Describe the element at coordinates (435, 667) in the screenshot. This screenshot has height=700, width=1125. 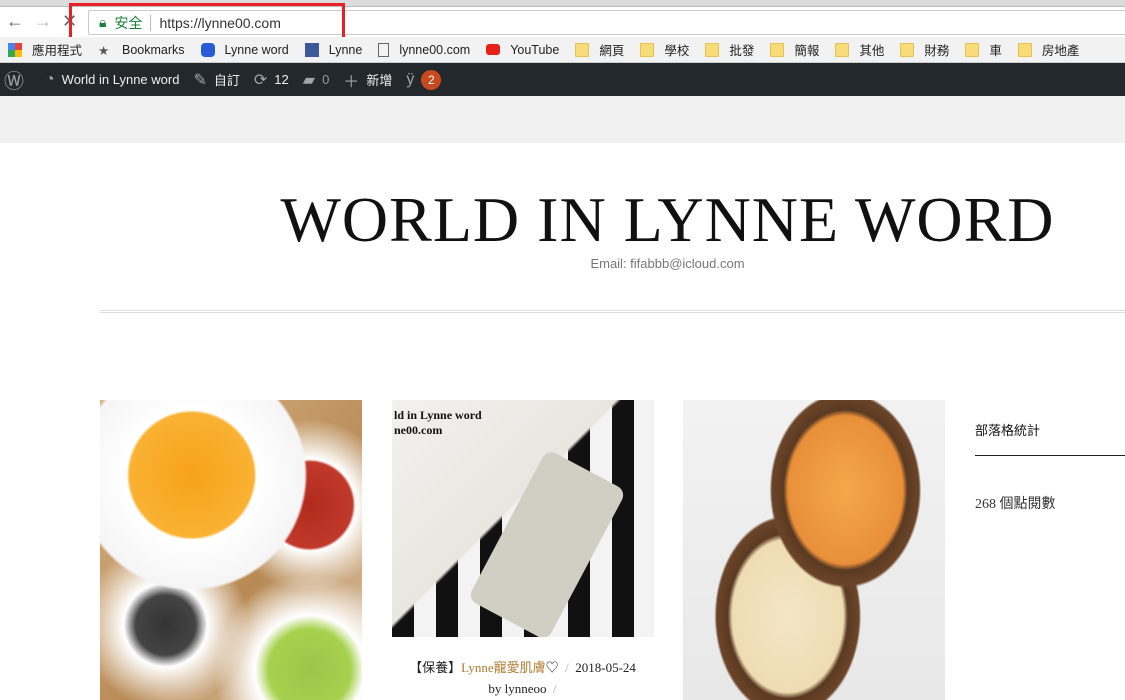
I see `post-category: 【保養】` at that location.